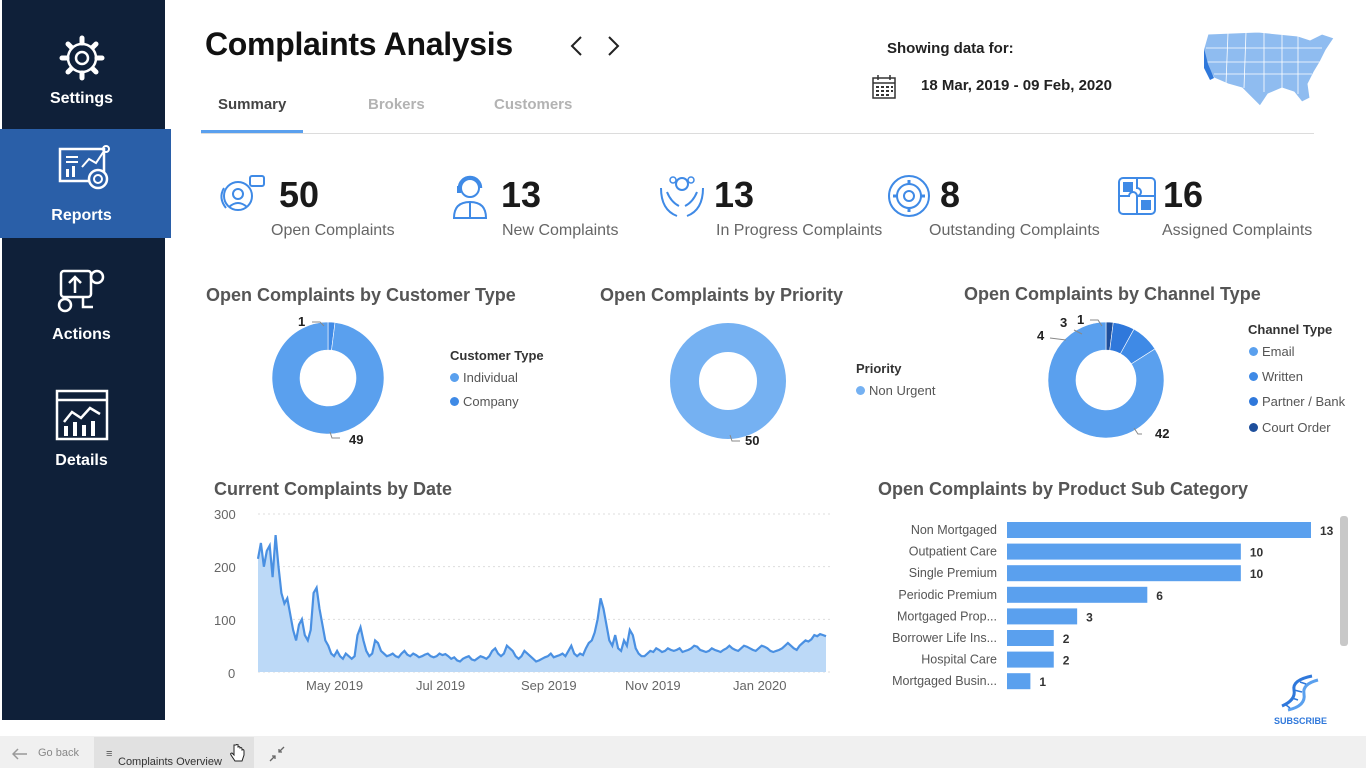 The height and width of the screenshot is (768, 1366). I want to click on calendar-icon, so click(884, 87).